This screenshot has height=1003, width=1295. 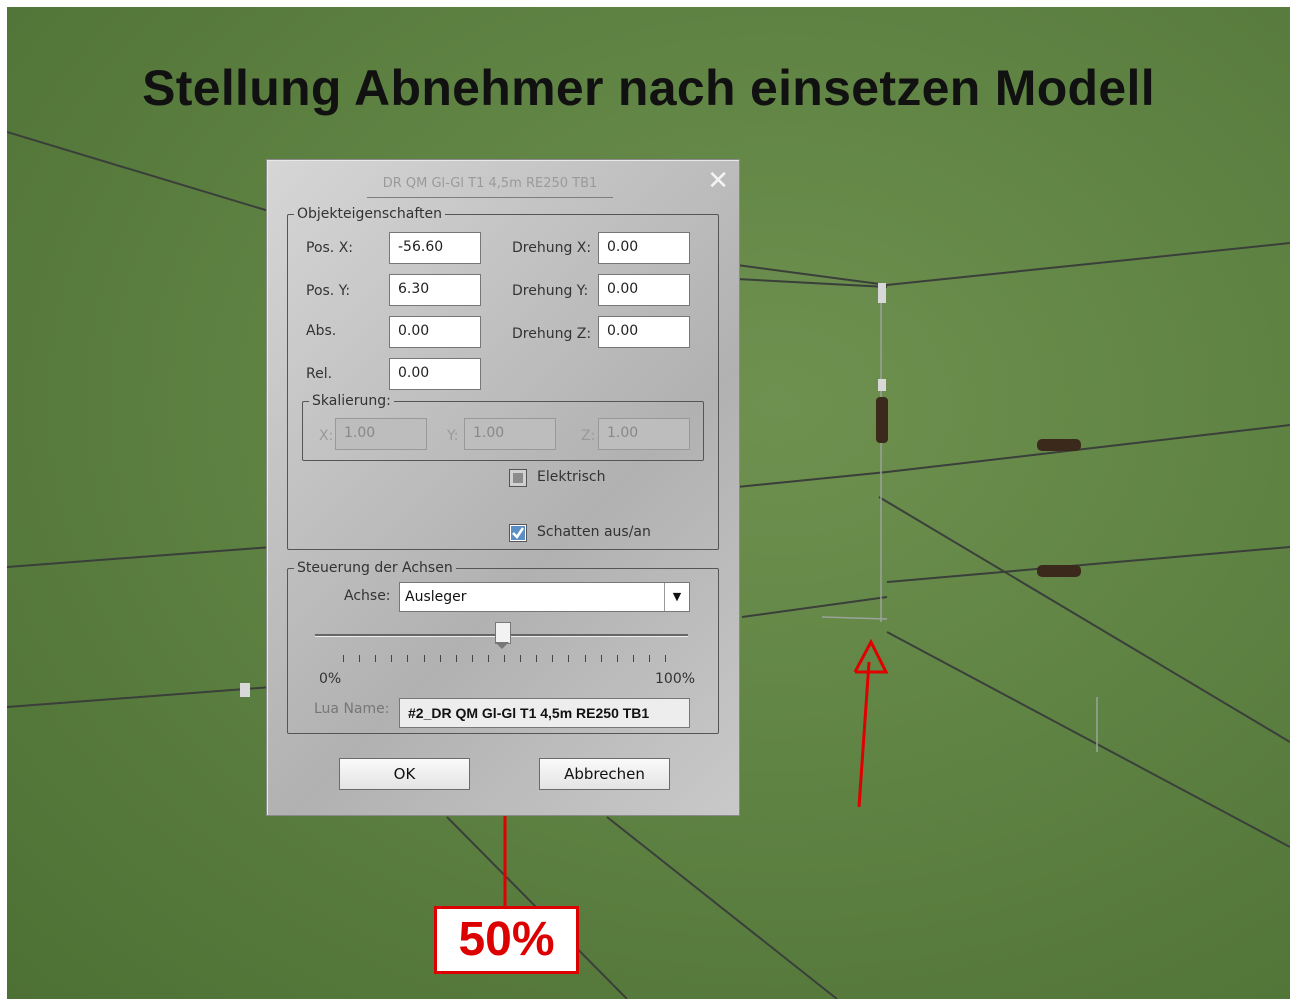 What do you see at coordinates (326, 436) in the screenshot?
I see `scale-x-label: X:` at bounding box center [326, 436].